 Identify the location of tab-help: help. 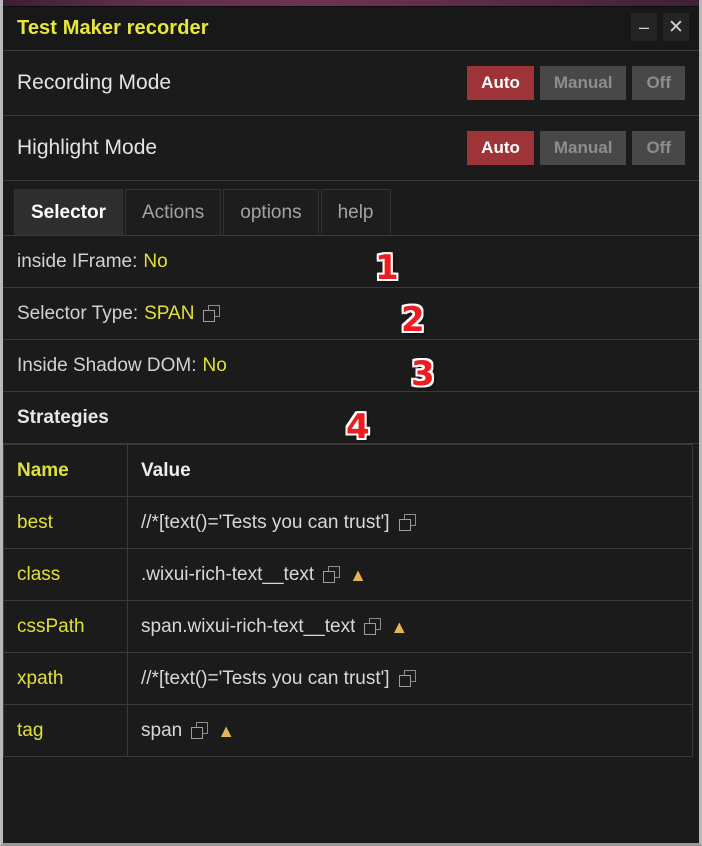
(355, 212).